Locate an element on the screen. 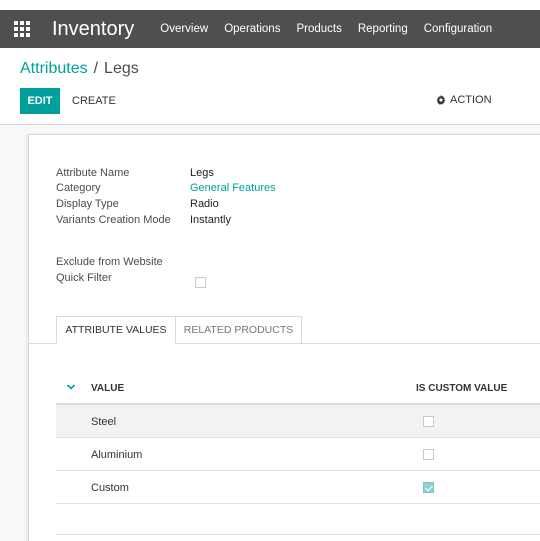 The height and width of the screenshot is (541, 540). exclude-from-website-label: Exclude from Website is located at coordinates (109, 262).